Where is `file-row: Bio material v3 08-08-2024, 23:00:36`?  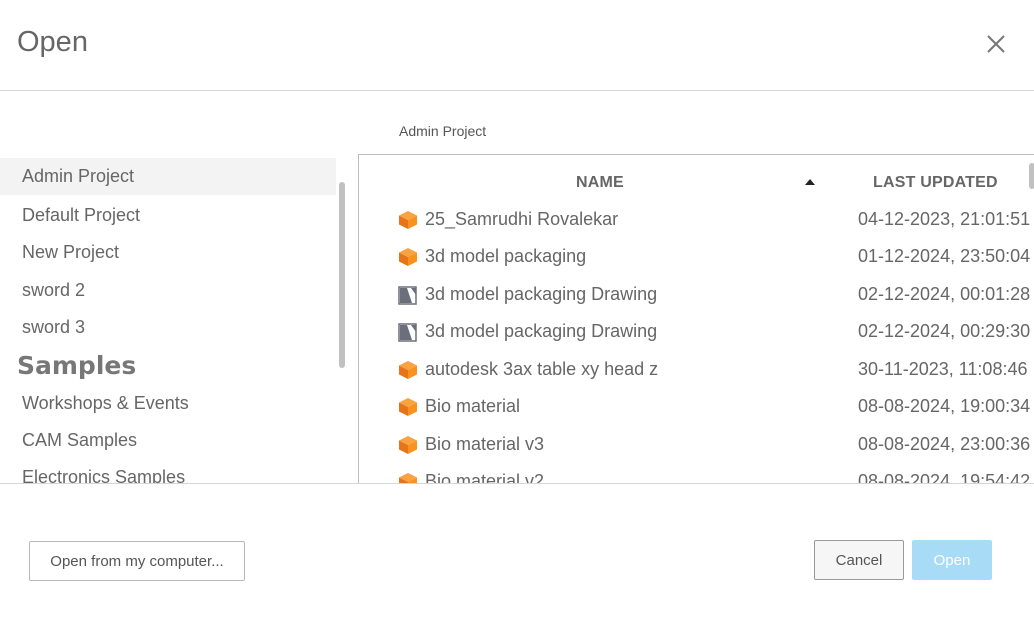
file-row: Bio material v3 08-08-2024, 23:00:36 is located at coordinates (695, 444).